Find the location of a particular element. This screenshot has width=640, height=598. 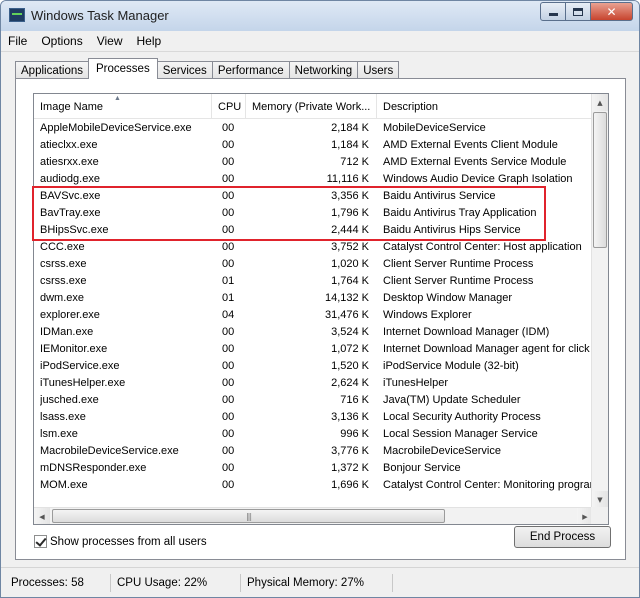

table-row: explorer.exe 04 31,476 K Windows Explorer is located at coordinates (314, 315).